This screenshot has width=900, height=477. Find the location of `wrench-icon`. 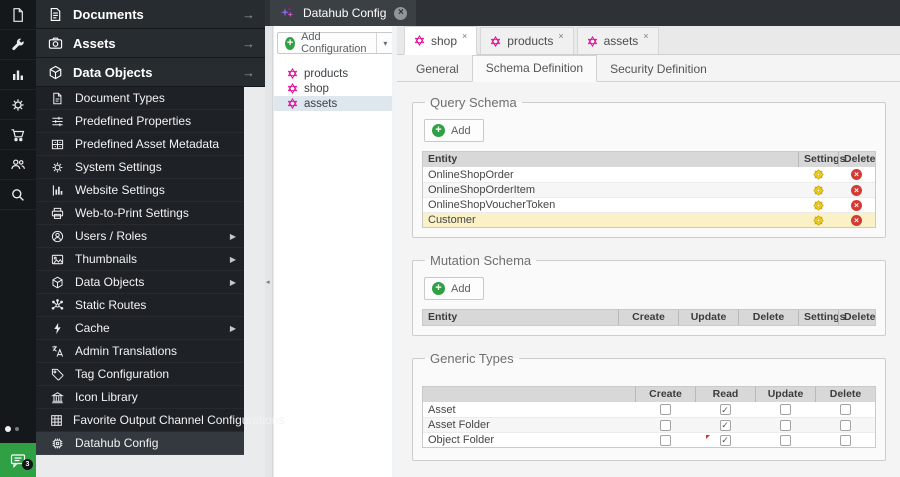

wrench-icon is located at coordinates (18, 45).